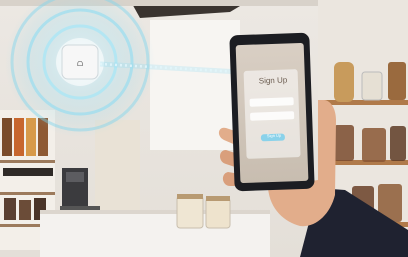  I want to click on smartphone, so click(272, 112).